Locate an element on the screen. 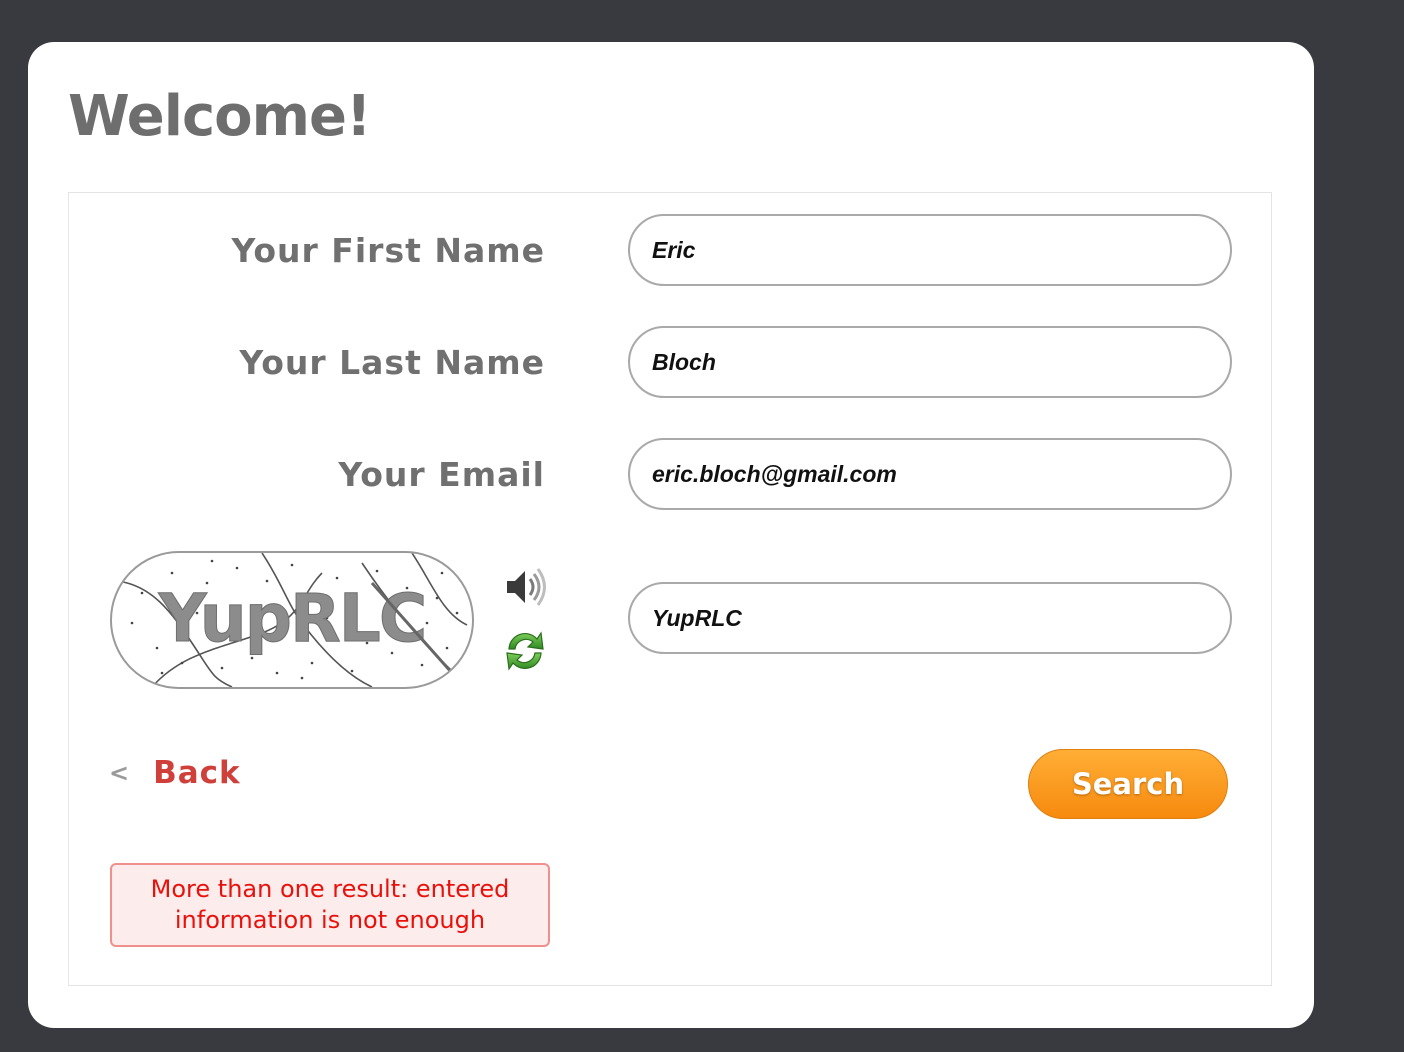 The width and height of the screenshot is (1404, 1052). last-name-label: Your Last Name is located at coordinates (392, 362).